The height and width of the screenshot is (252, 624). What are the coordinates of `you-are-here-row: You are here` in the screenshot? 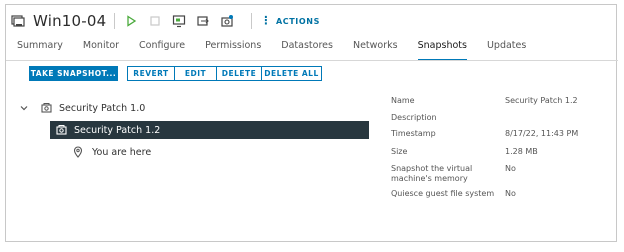 It's located at (111, 152).